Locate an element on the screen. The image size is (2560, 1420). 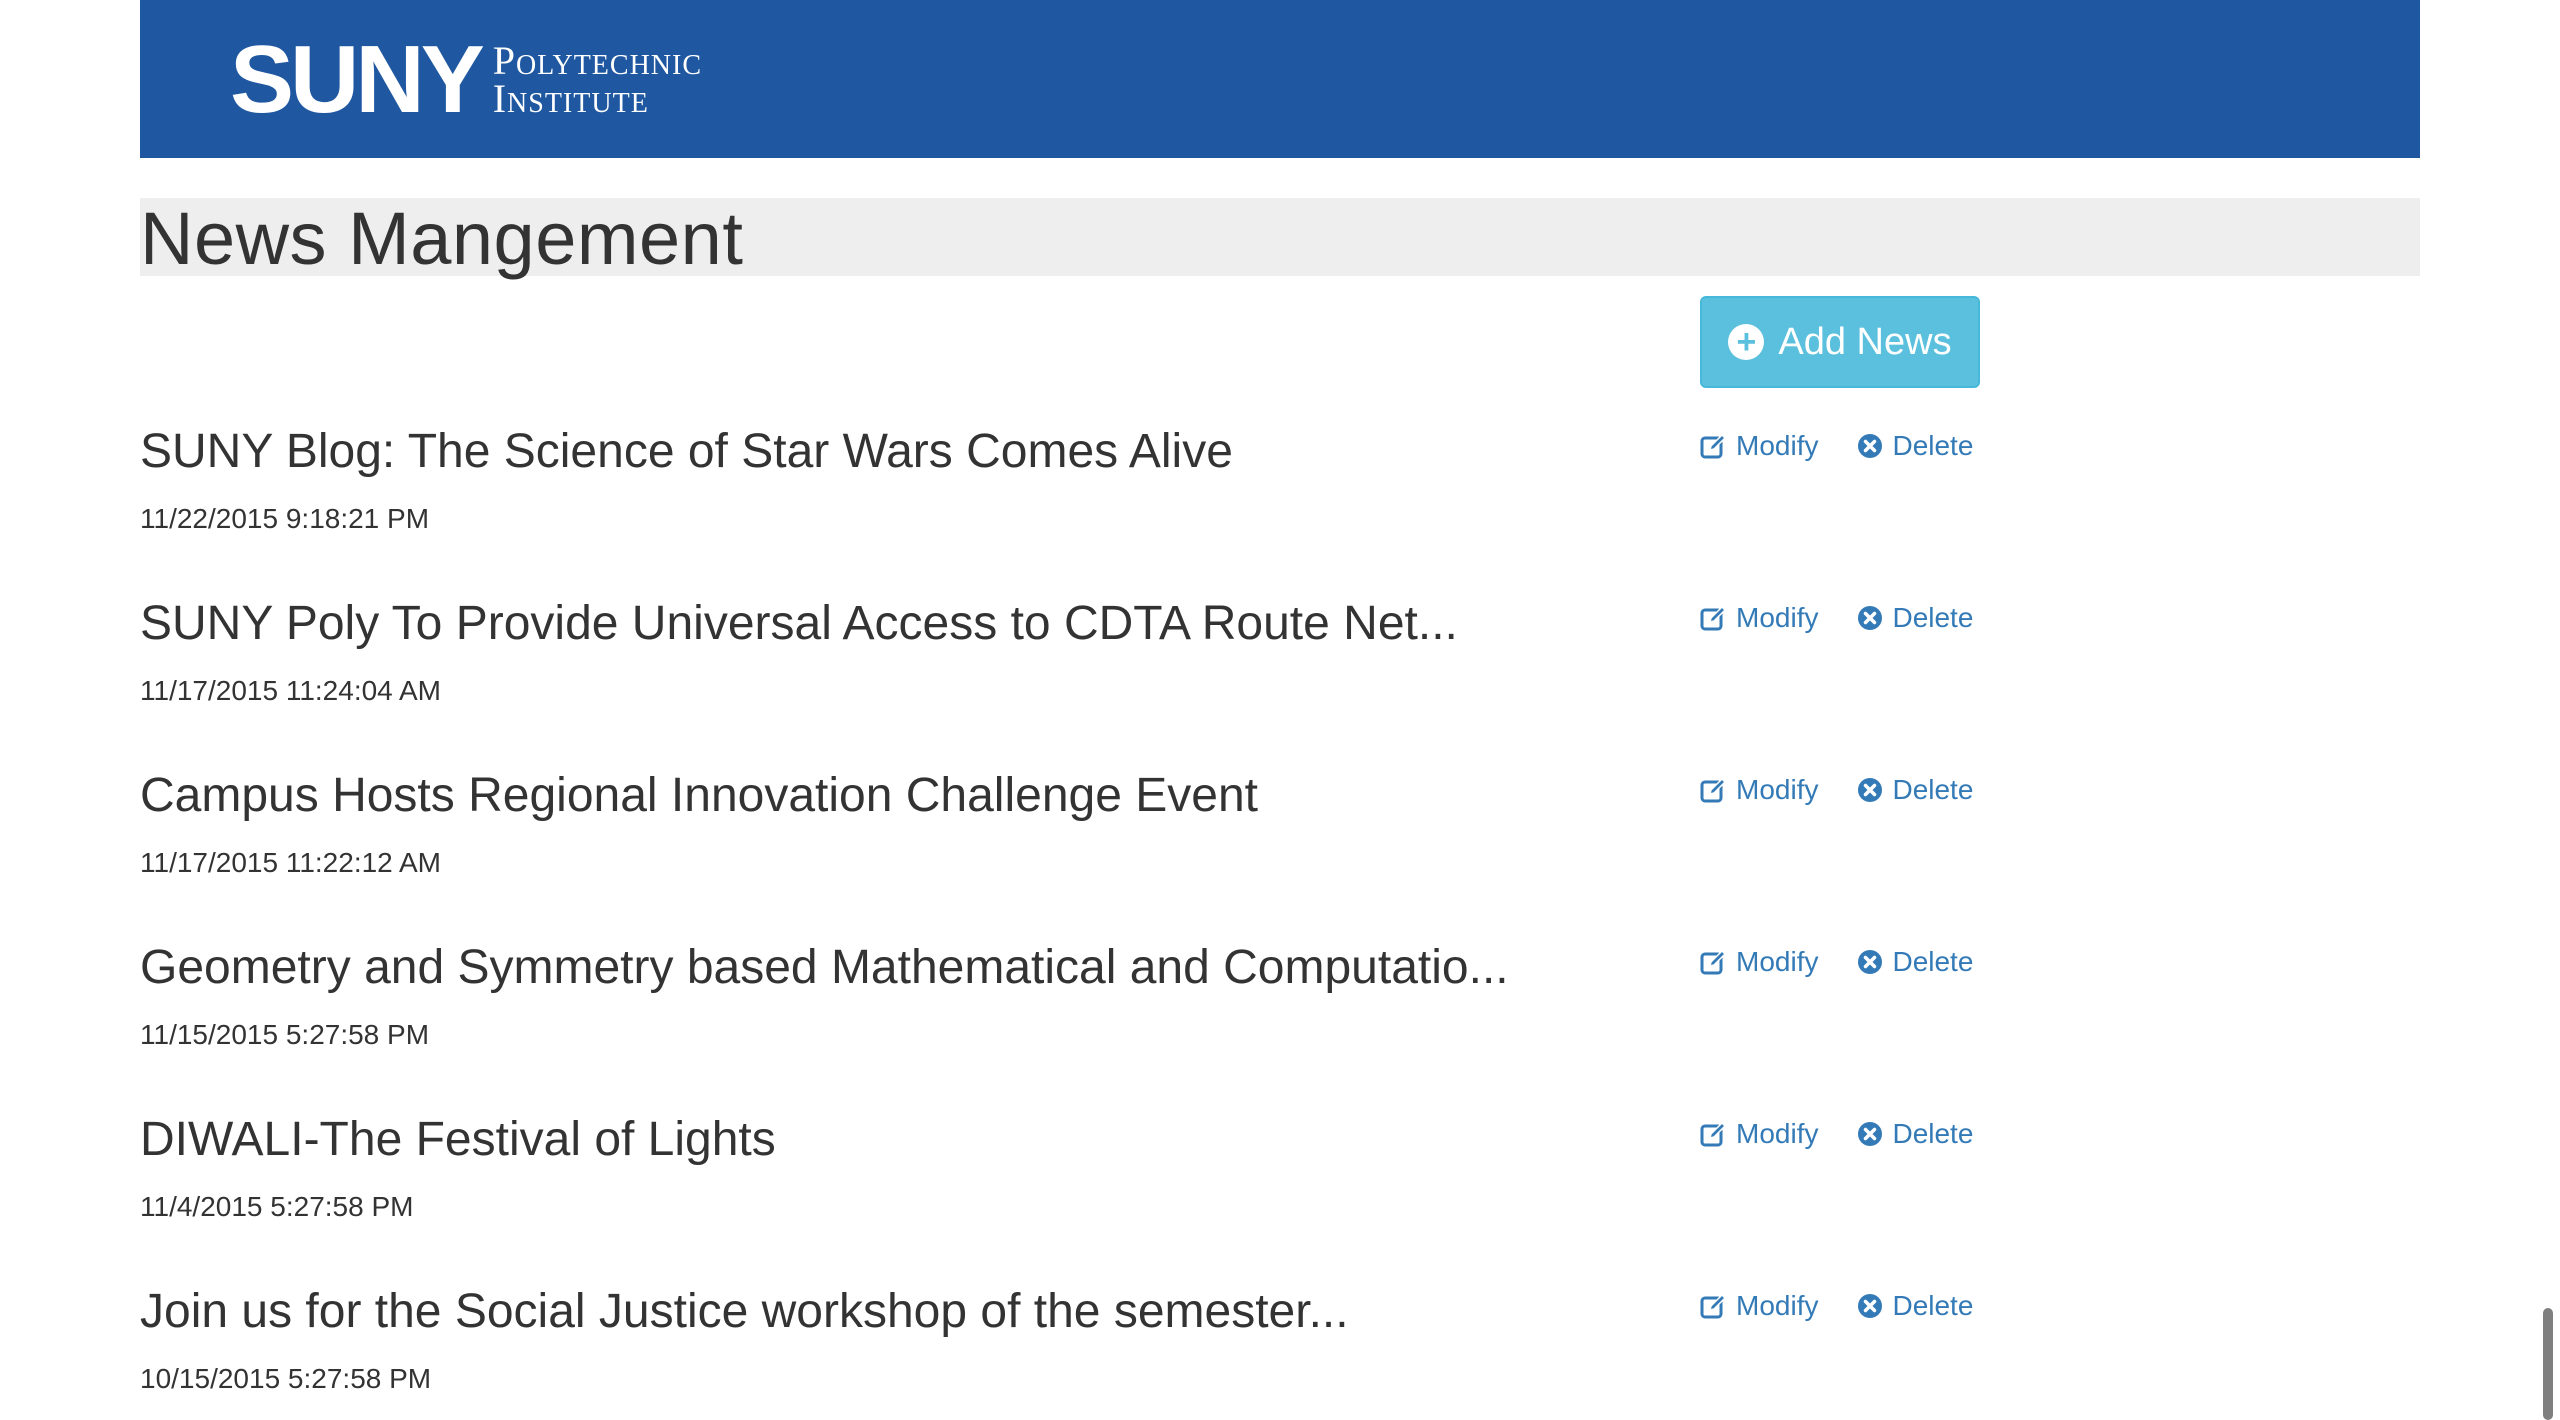
news-date: 11/4/2015 5:27:58 PM is located at coordinates (277, 1206).